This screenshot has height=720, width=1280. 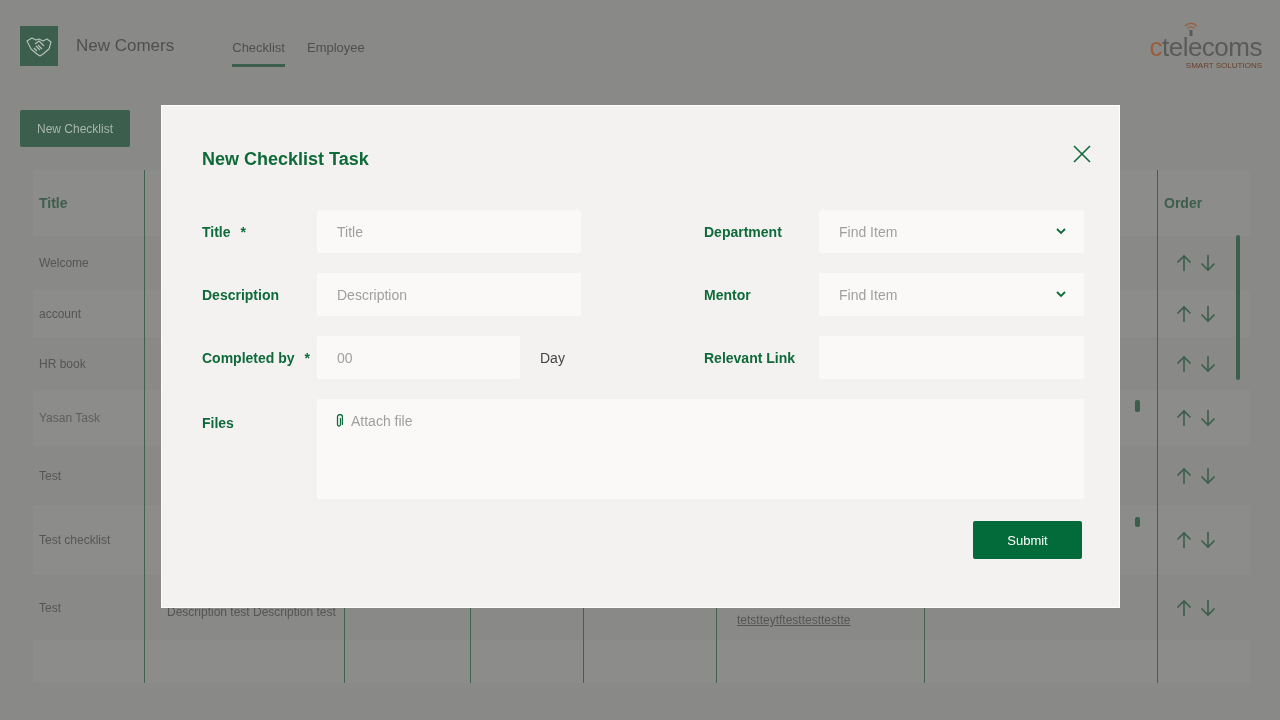 I want to click on nav-tab: Employee, so click(x=336, y=53).